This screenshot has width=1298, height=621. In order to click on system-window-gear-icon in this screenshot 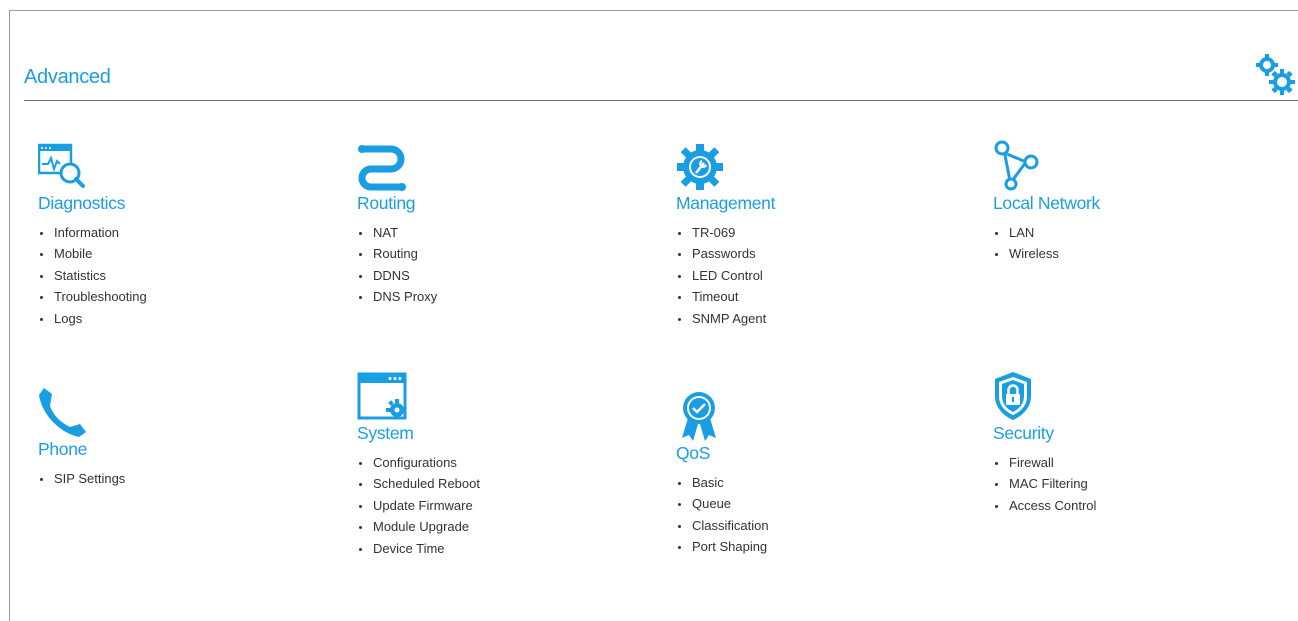, I will do `click(382, 396)`.